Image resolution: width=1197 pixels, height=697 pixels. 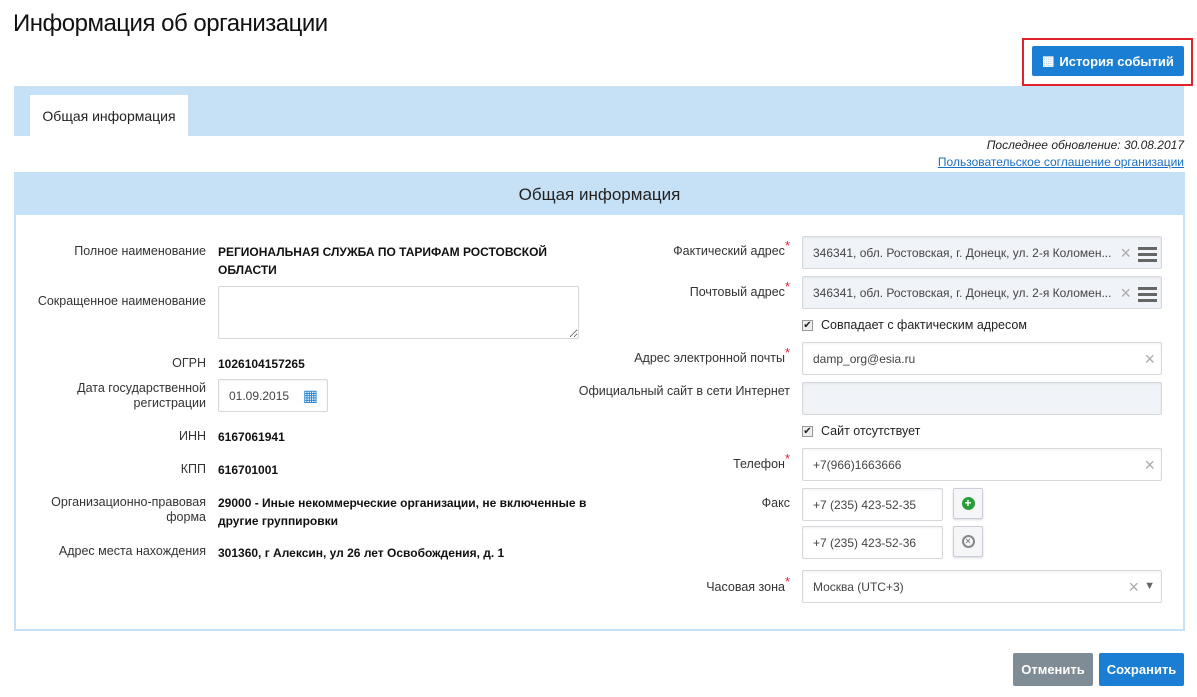 What do you see at coordinates (1061, 162) in the screenshot?
I see `agreement-link: Пользовательское соглашение организации` at bounding box center [1061, 162].